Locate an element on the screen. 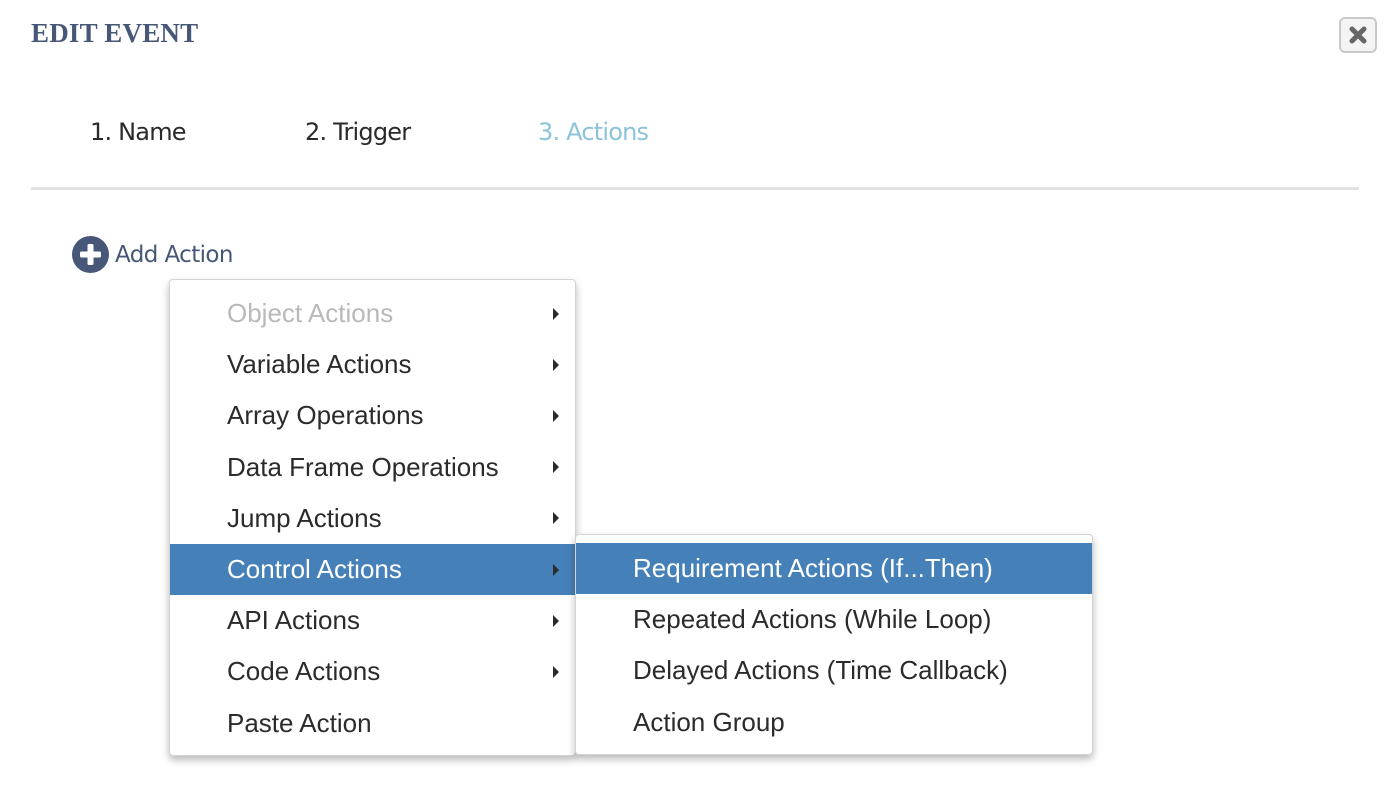 The height and width of the screenshot is (802, 1388). tab-actions: 3. Actions is located at coordinates (593, 132).